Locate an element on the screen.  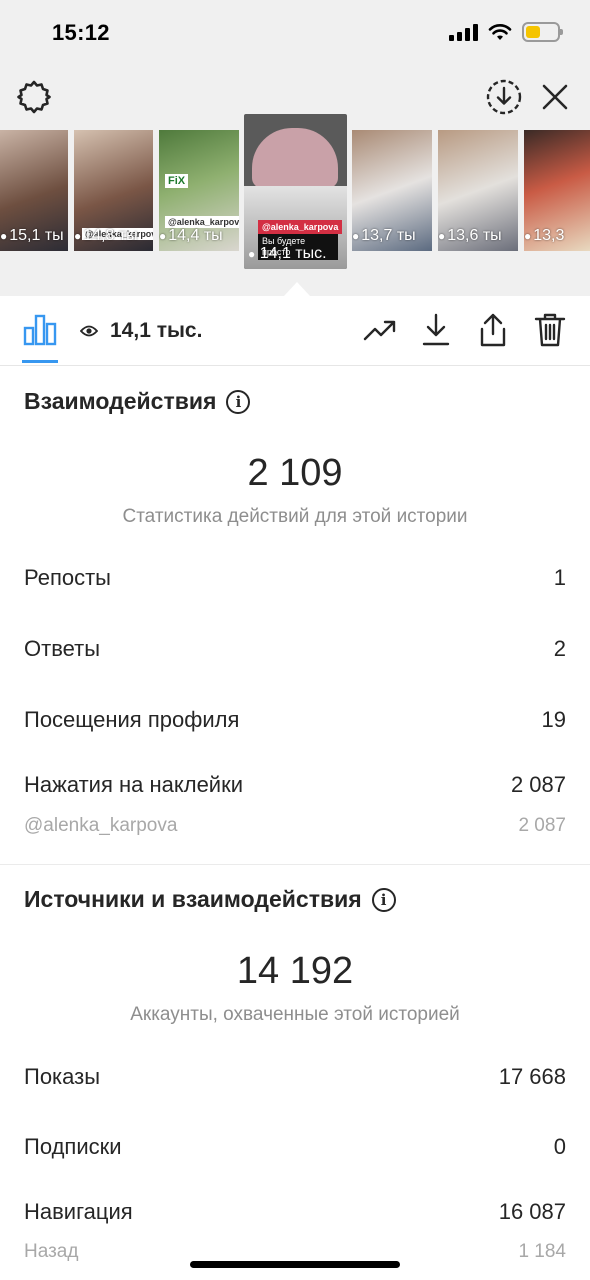
story-thumbnail: FiX @alenka_karpova ● 14,4 ты is located at coordinates (199, 190).